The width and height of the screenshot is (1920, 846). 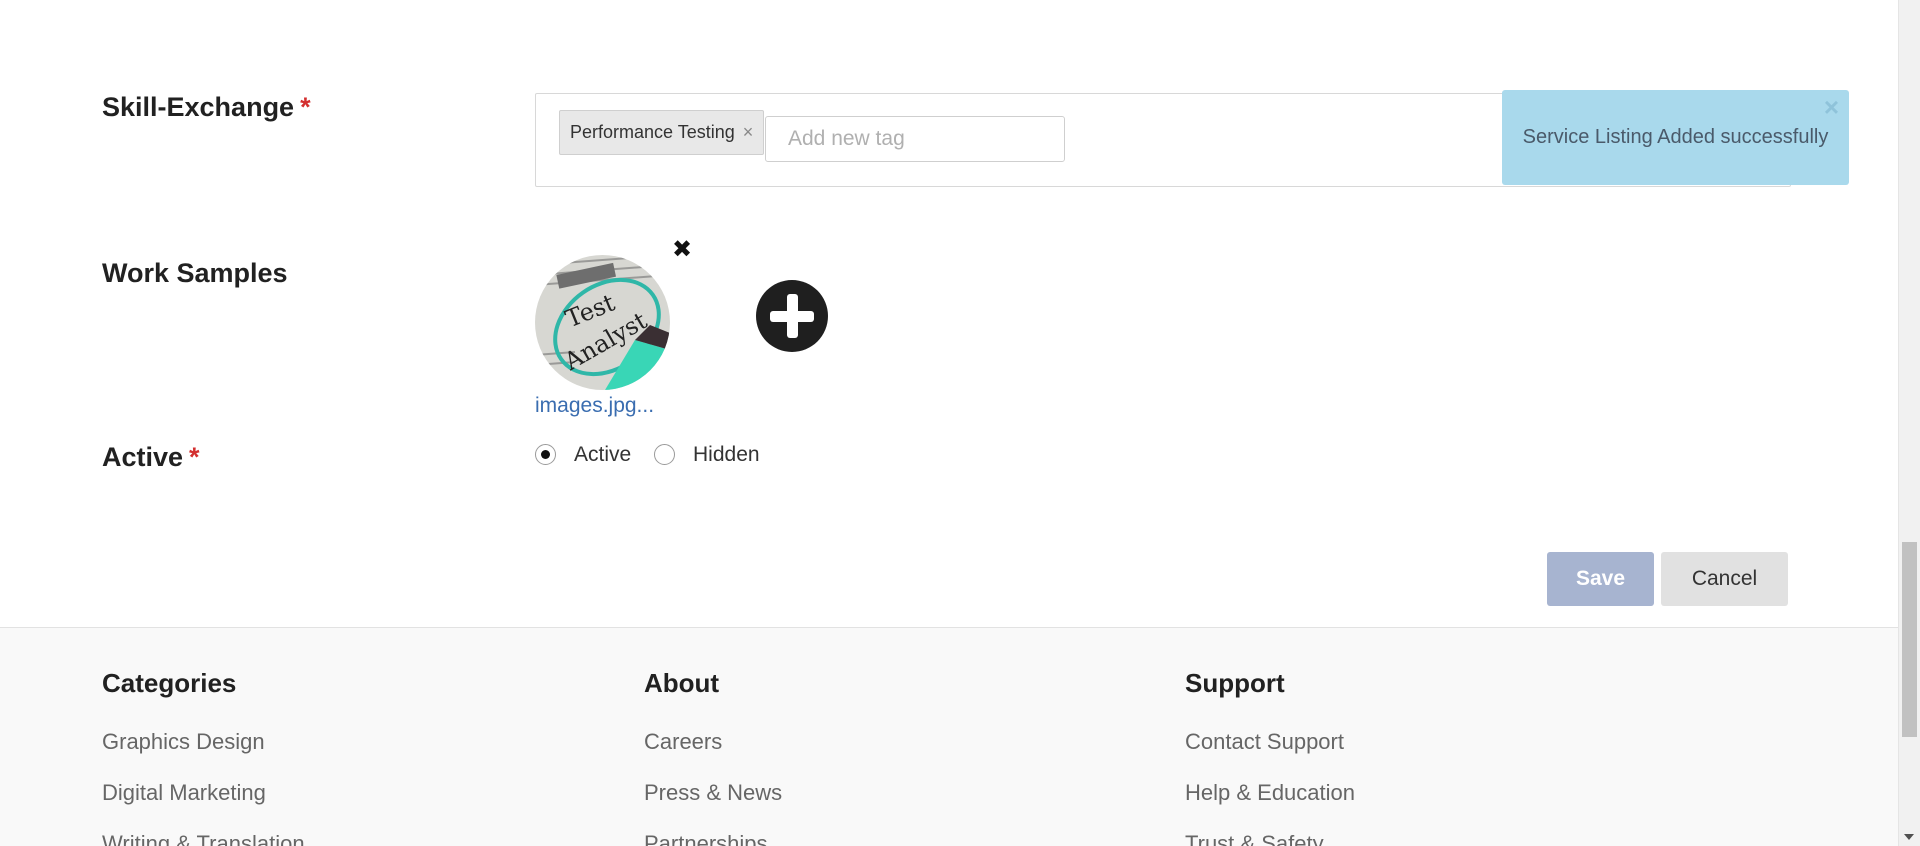 I want to click on toast-message: Service Listing Added successfully, so click(x=1675, y=137).